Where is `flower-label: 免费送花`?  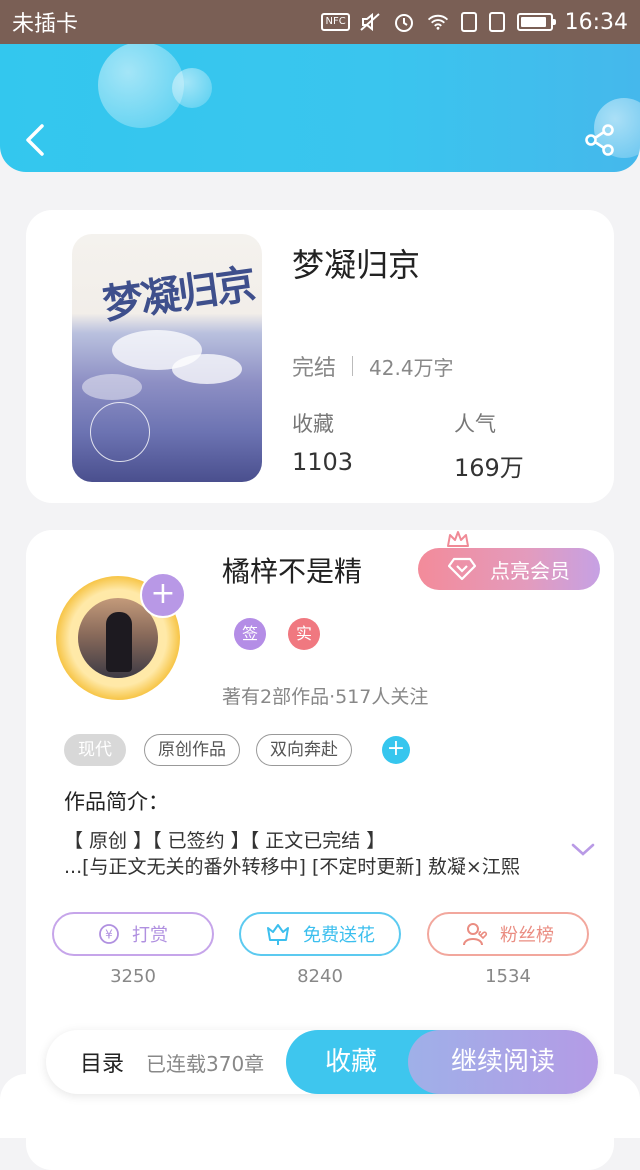
flower-label: 免费送花 is located at coordinates (339, 935).